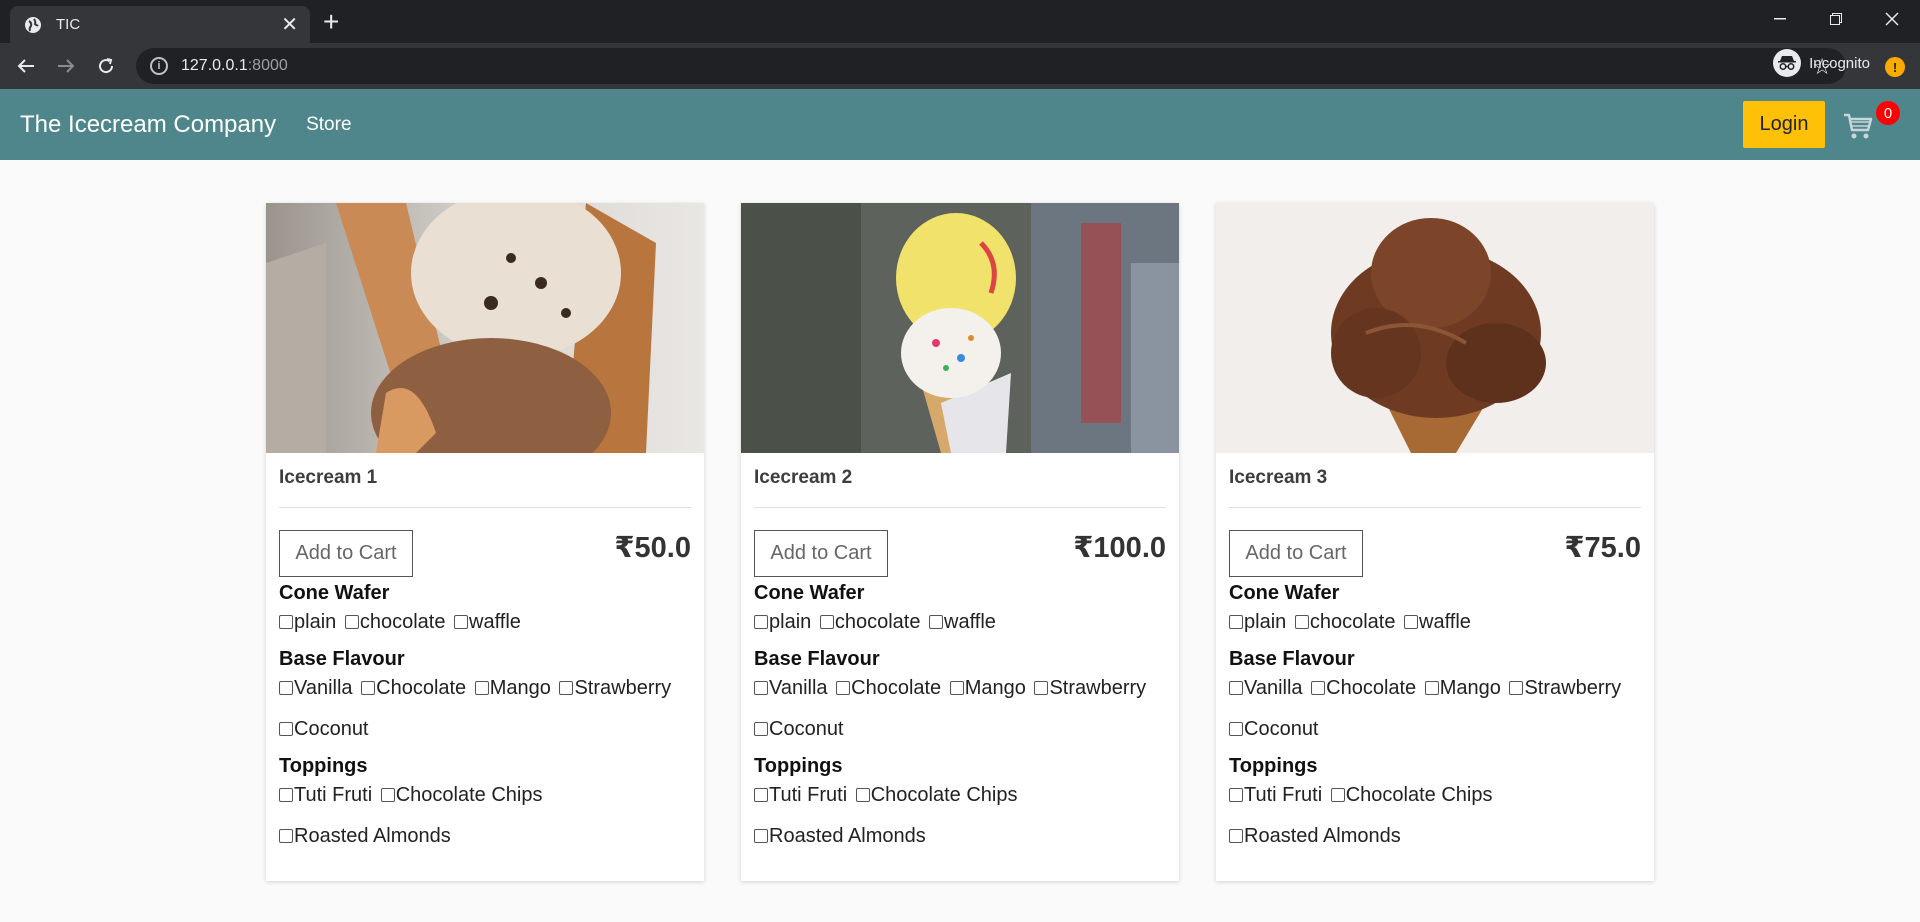 The image size is (1920, 922). Describe the element at coordinates (68, 24) in the screenshot. I see `tab-title: TIC` at that location.